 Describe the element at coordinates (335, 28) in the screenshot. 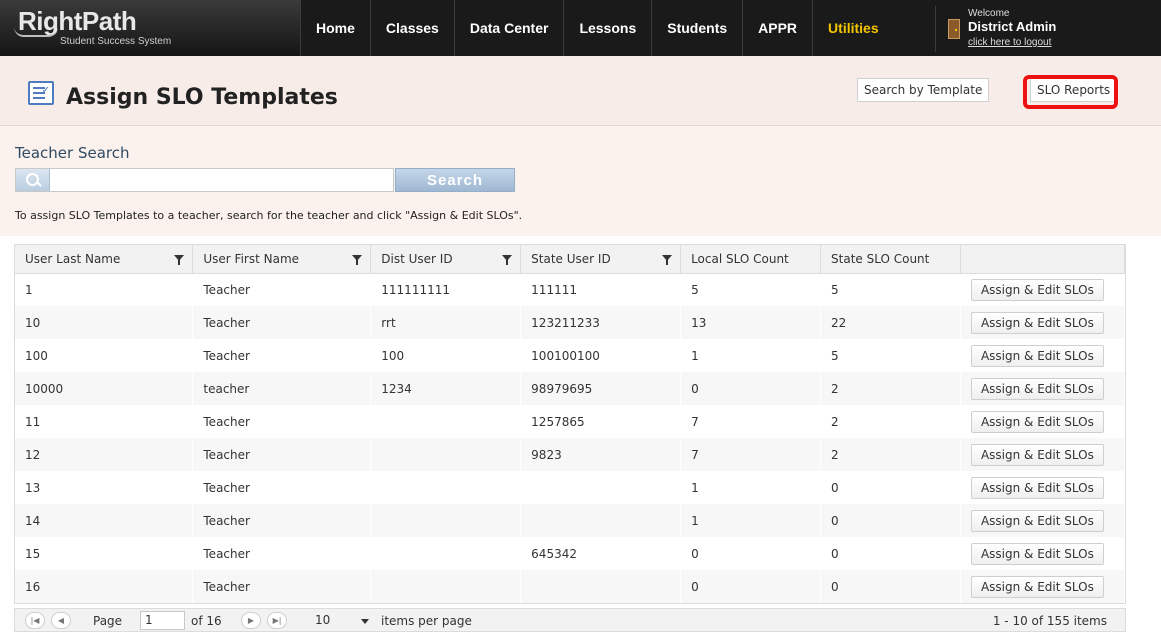

I see `nav-item-home: Home` at that location.